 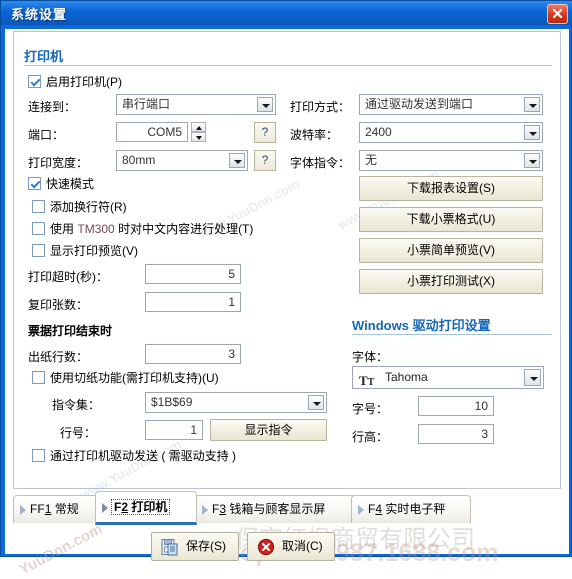 I want to click on use-cutter-label: 使用切纸功能(需打印机支持)(U), so click(x=134, y=377).